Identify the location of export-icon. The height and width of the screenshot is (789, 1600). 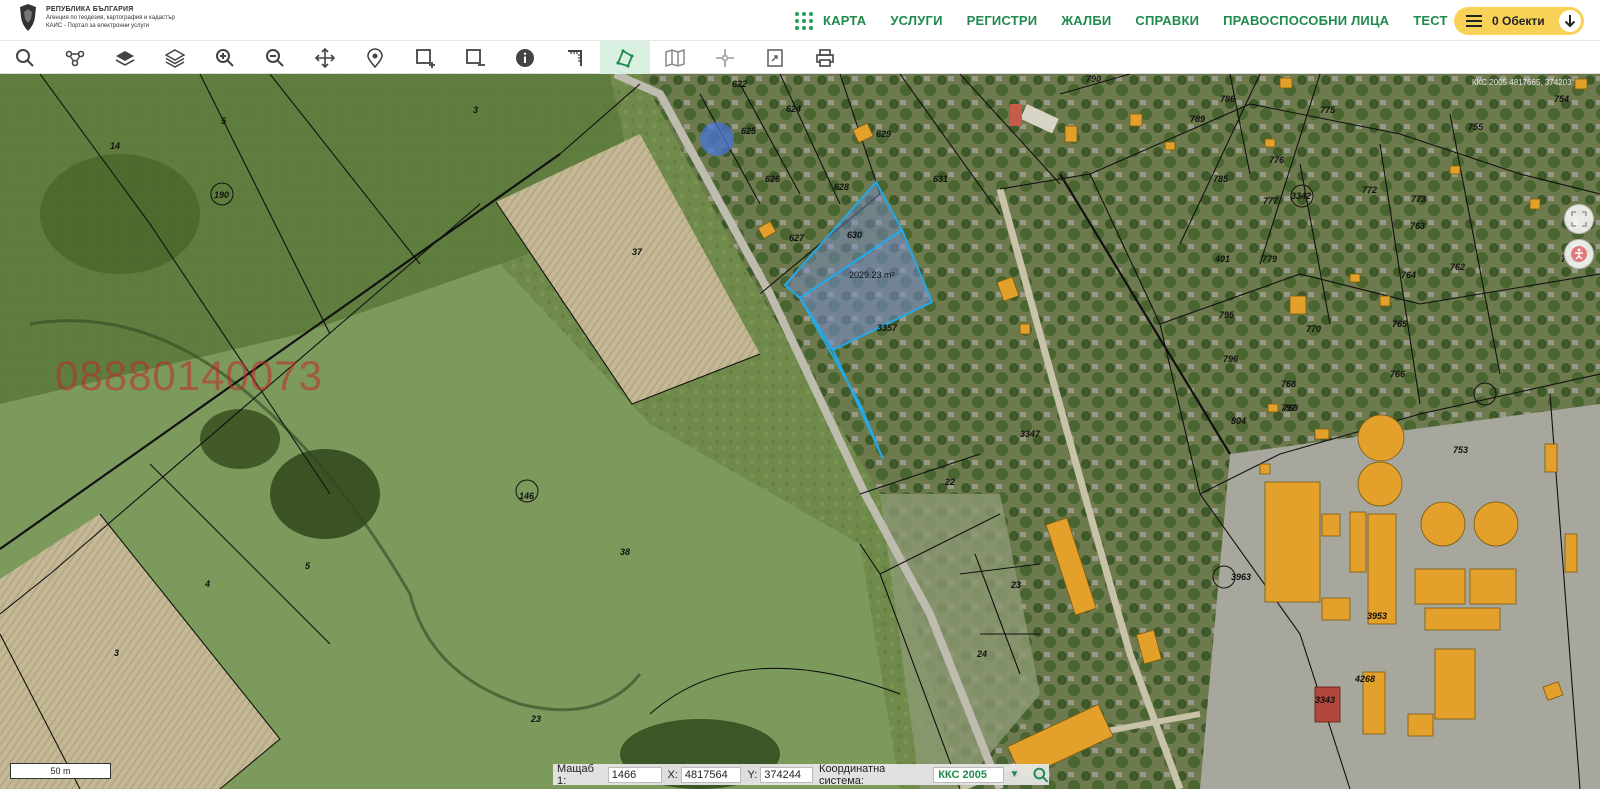
(775, 57).